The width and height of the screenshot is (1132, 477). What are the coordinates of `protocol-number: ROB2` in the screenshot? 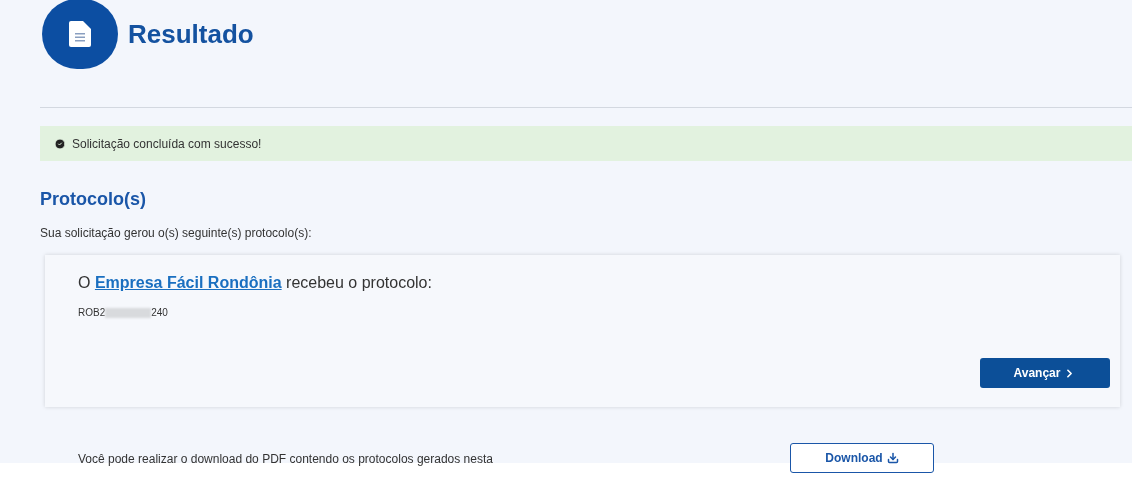 It's located at (92, 313).